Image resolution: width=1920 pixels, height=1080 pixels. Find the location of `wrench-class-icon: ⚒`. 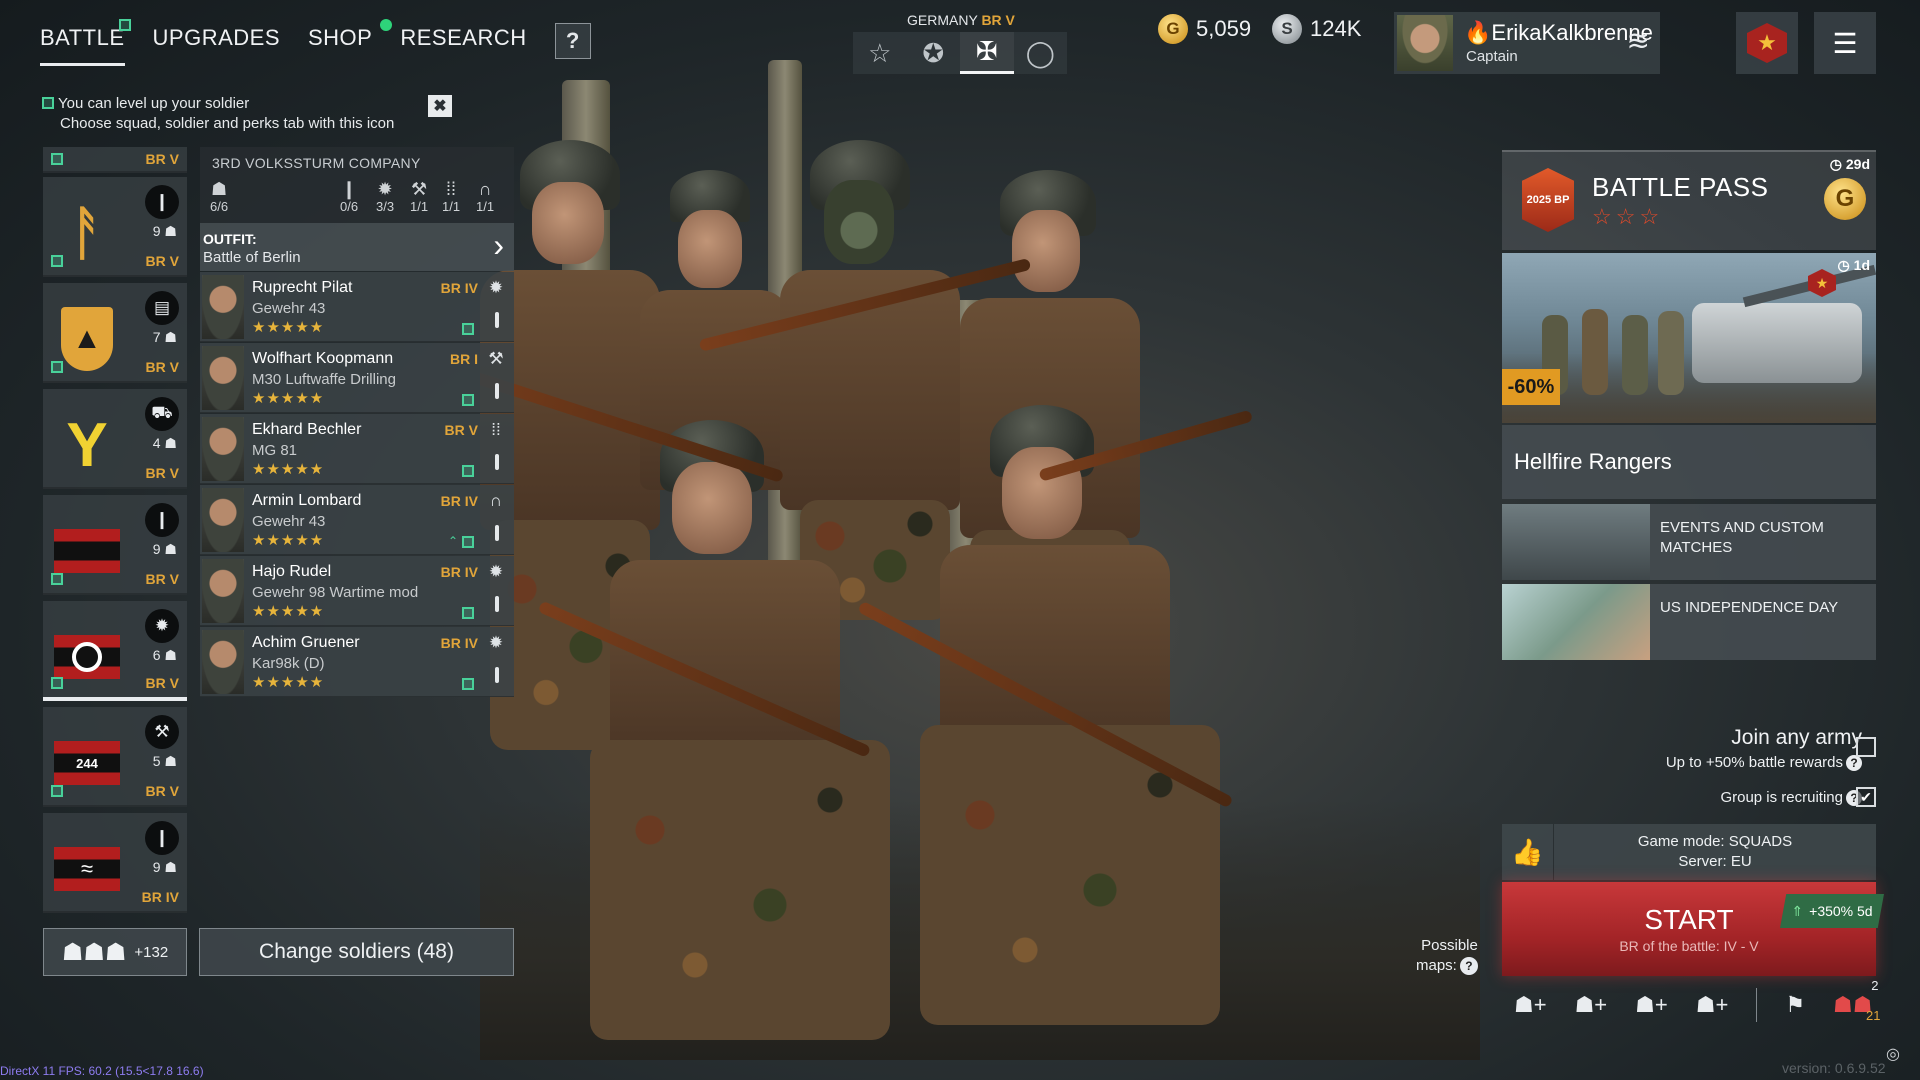

wrench-class-icon: ⚒ is located at coordinates (496, 358).